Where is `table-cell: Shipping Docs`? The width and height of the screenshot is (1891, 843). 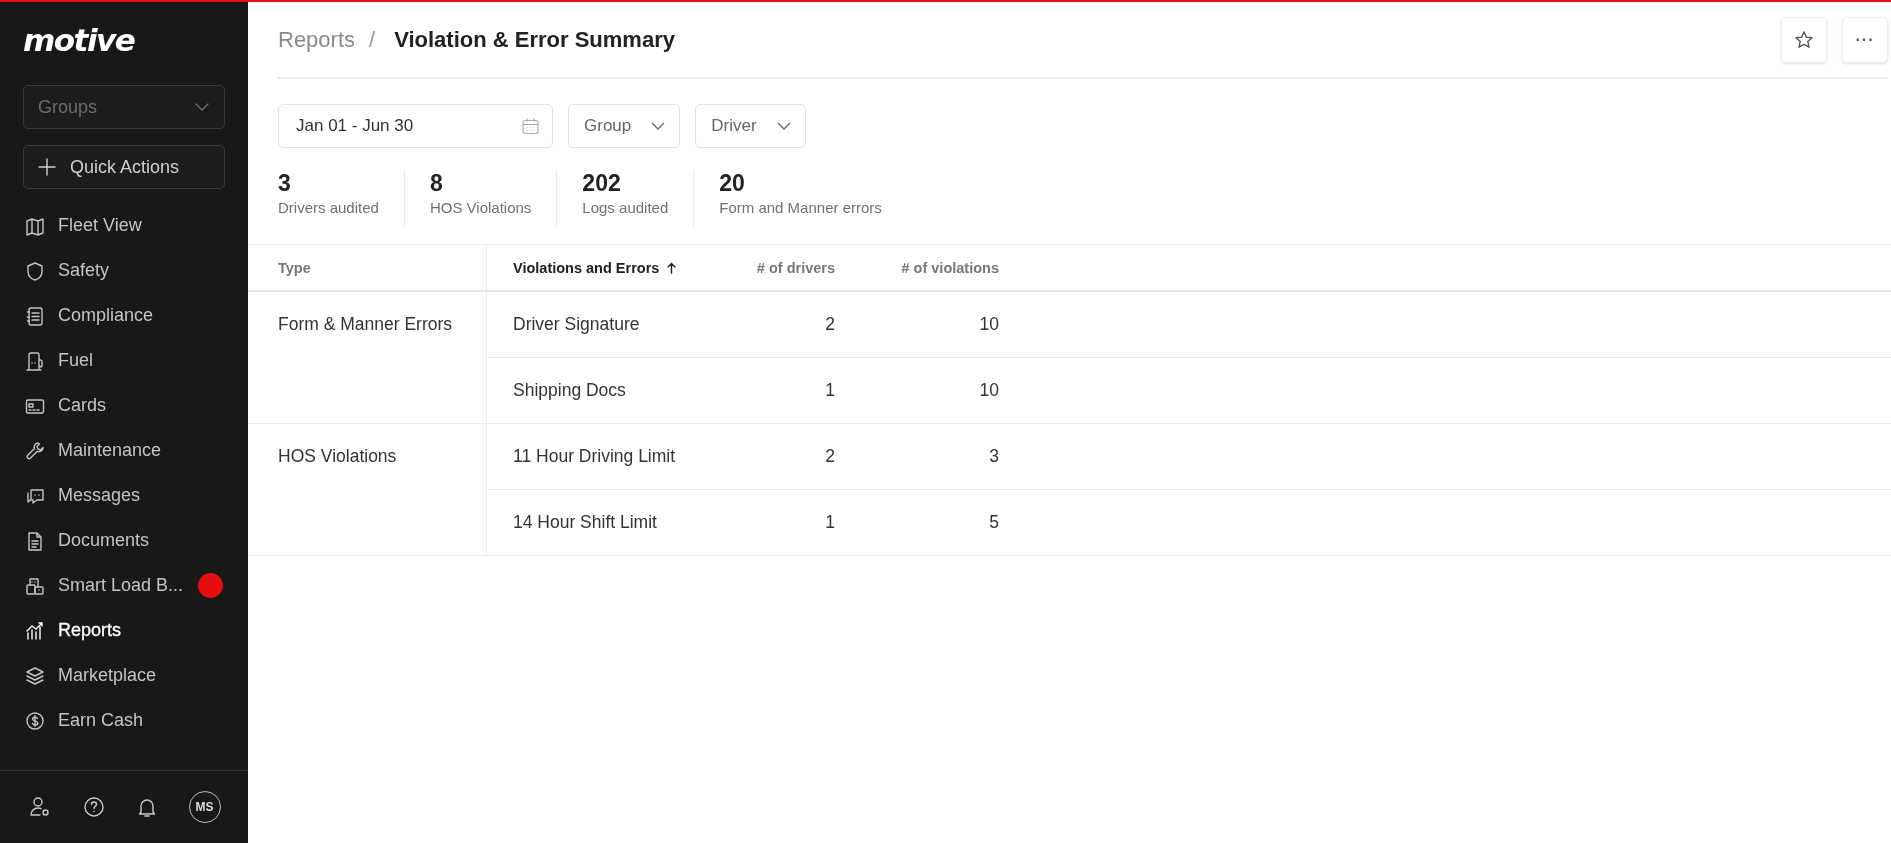 table-cell: Shipping Docs is located at coordinates (569, 390).